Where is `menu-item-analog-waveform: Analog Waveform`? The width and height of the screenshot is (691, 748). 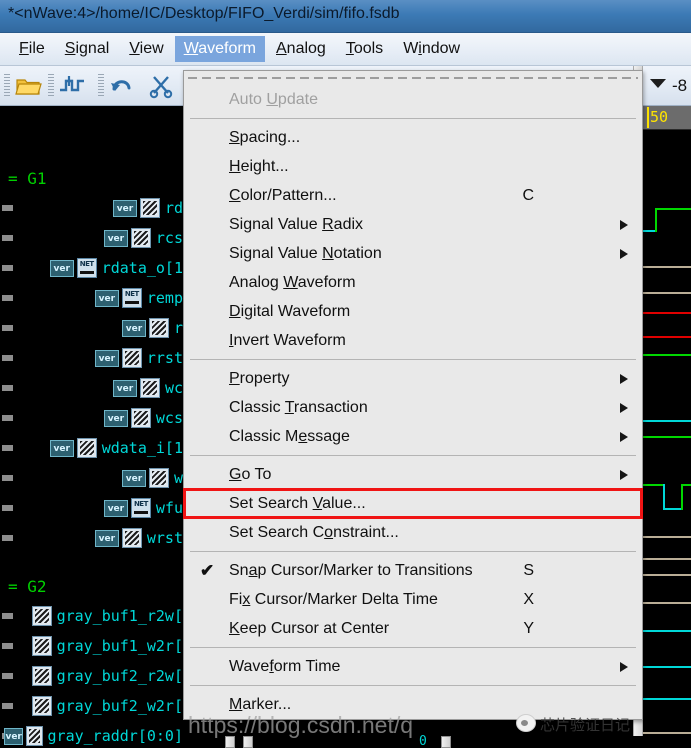 menu-item-analog-waveform: Analog Waveform is located at coordinates (413, 282).